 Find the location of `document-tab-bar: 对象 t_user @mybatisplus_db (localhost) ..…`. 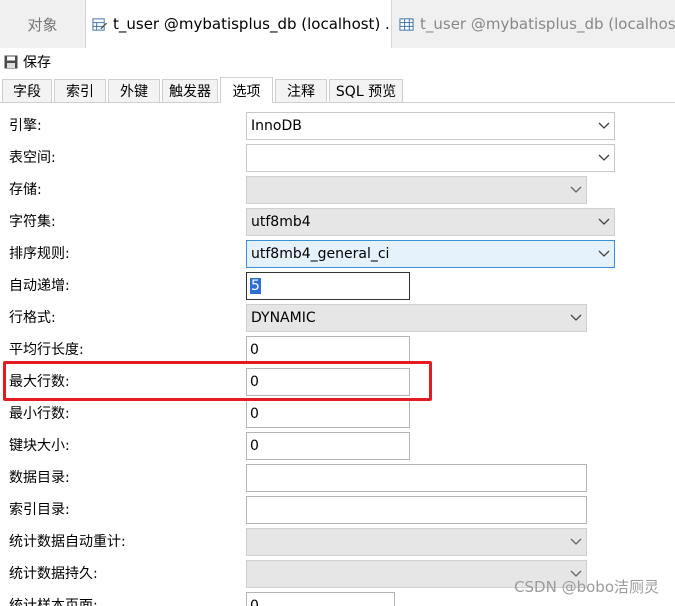

document-tab-bar: 对象 t_user @mybatisplus_db (localhost) ..… is located at coordinates (337, 24).